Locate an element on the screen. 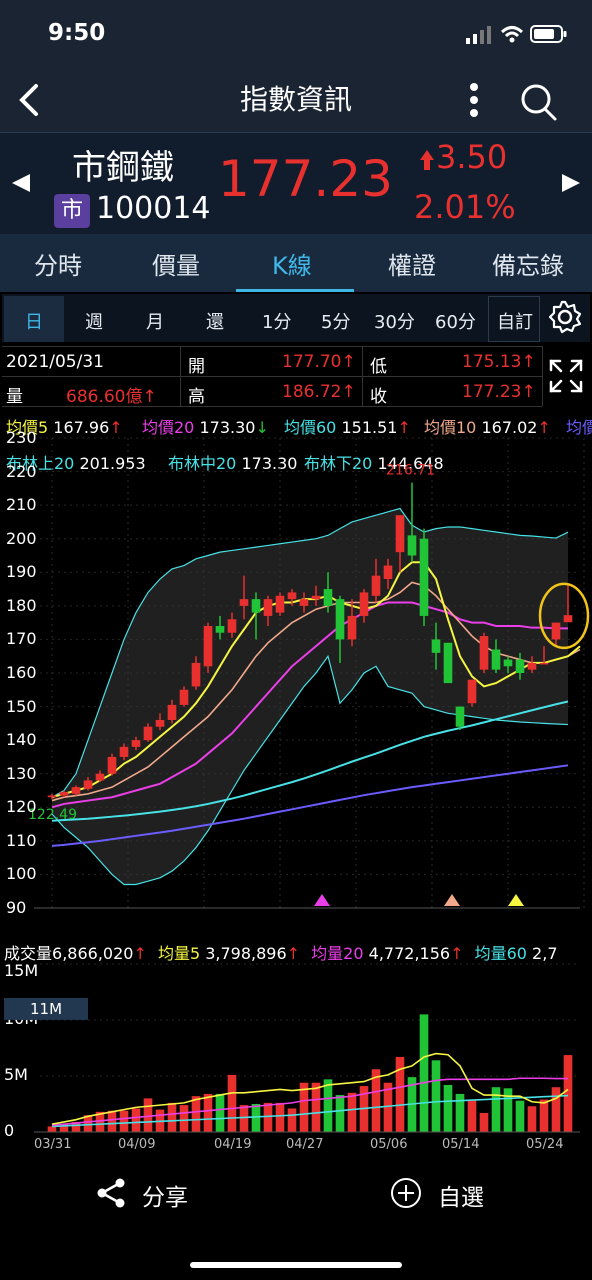 This screenshot has width=592, height=1280. info-date: 2021/05/31 is located at coordinates (55, 362).